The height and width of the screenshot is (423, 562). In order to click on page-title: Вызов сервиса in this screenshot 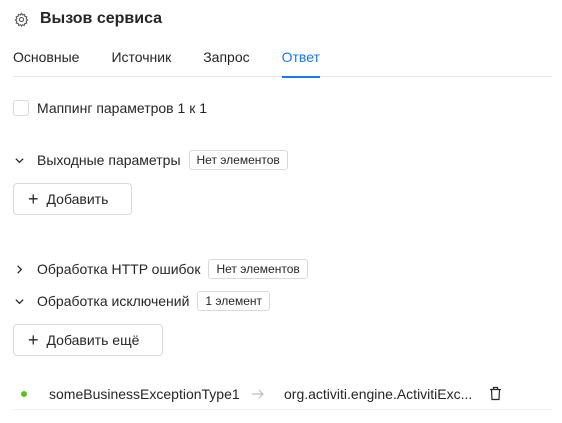, I will do `click(101, 18)`.